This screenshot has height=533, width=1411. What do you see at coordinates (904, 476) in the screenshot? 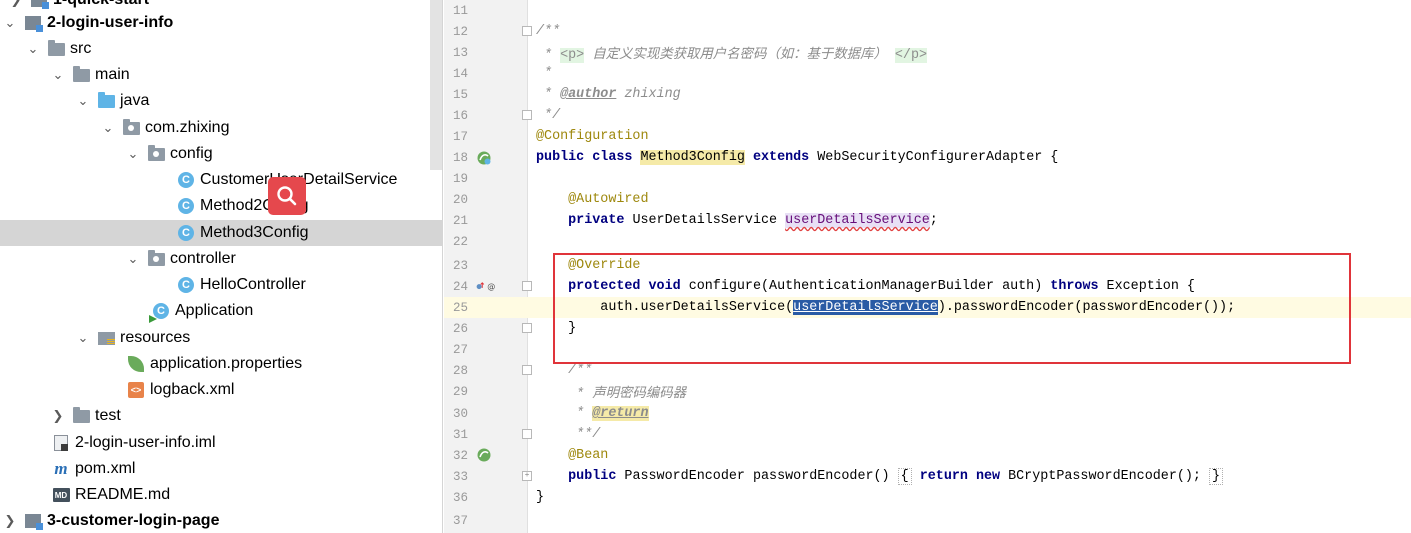
I see `folded-brace: {` at bounding box center [904, 476].